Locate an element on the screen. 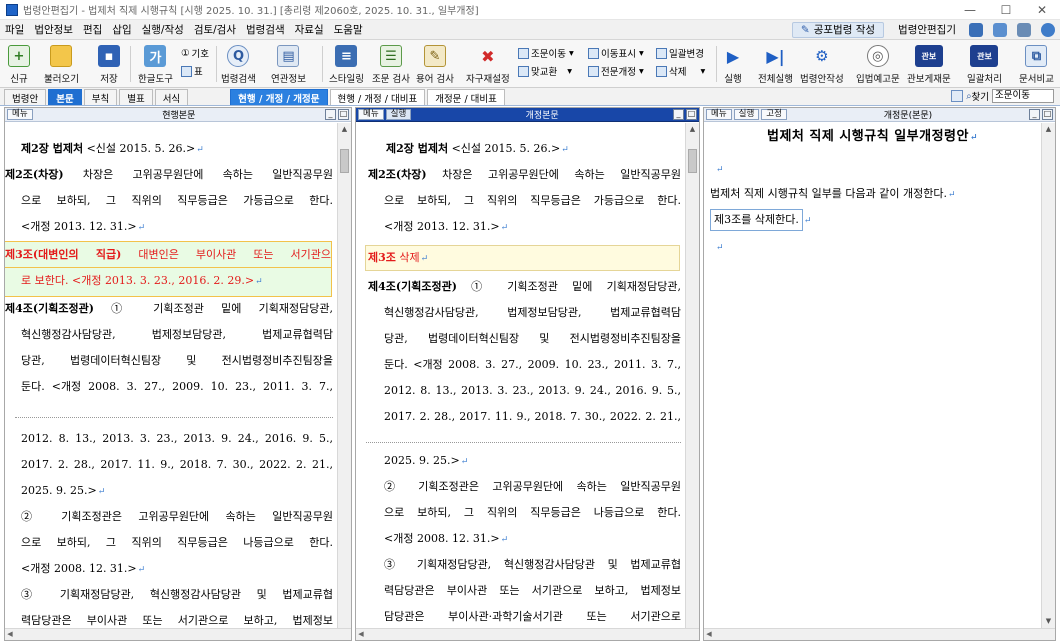  tab-compare-revision: 현행 / 개정 / 개정문 is located at coordinates (279, 97).